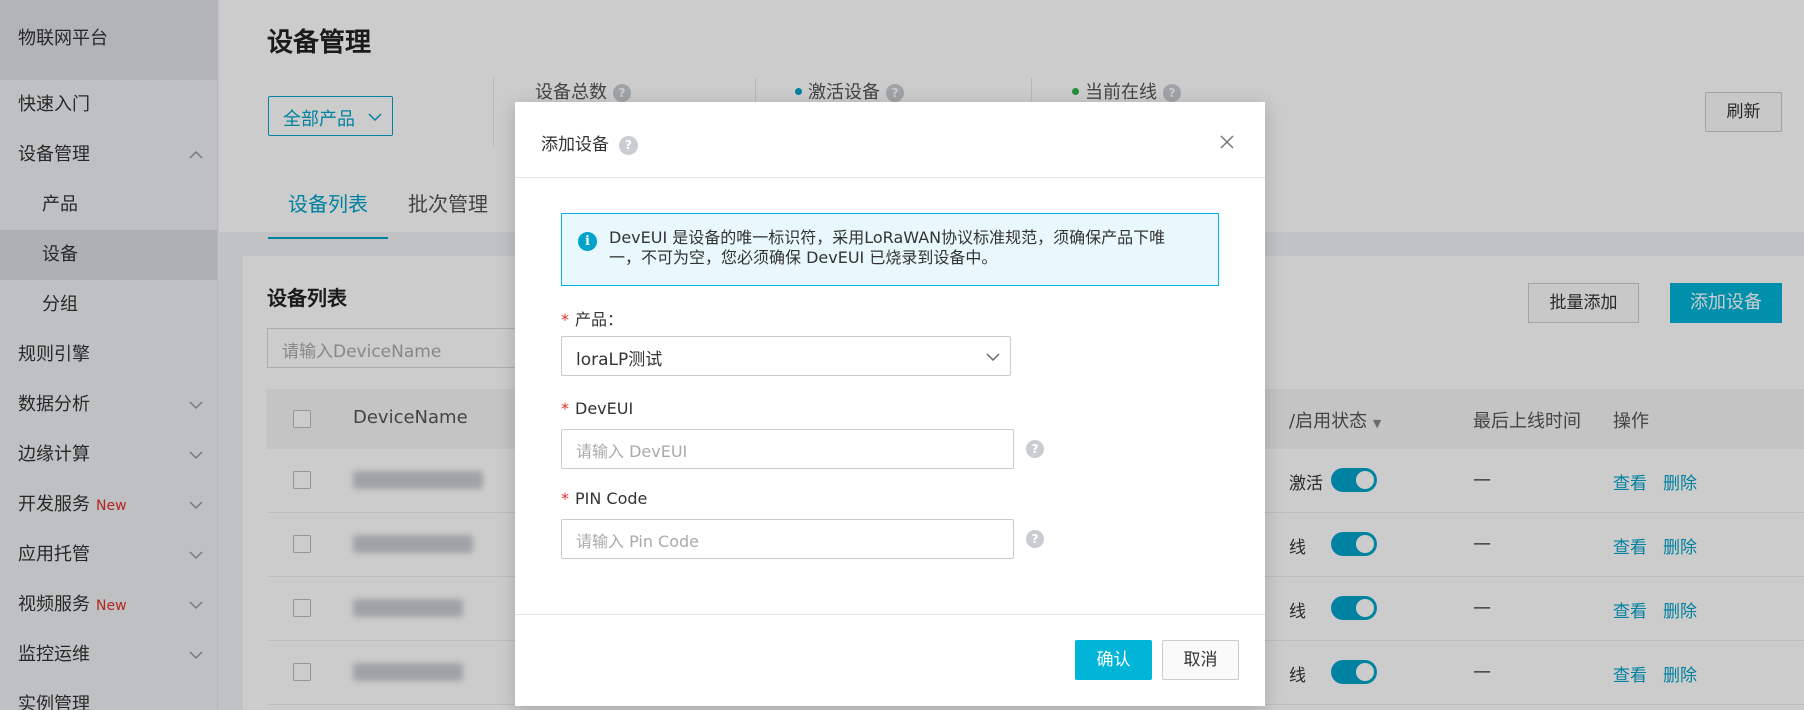 Image resolution: width=1804 pixels, height=710 pixels. Describe the element at coordinates (619, 360) in the screenshot. I see `product-select-value: loraLP测试` at that location.